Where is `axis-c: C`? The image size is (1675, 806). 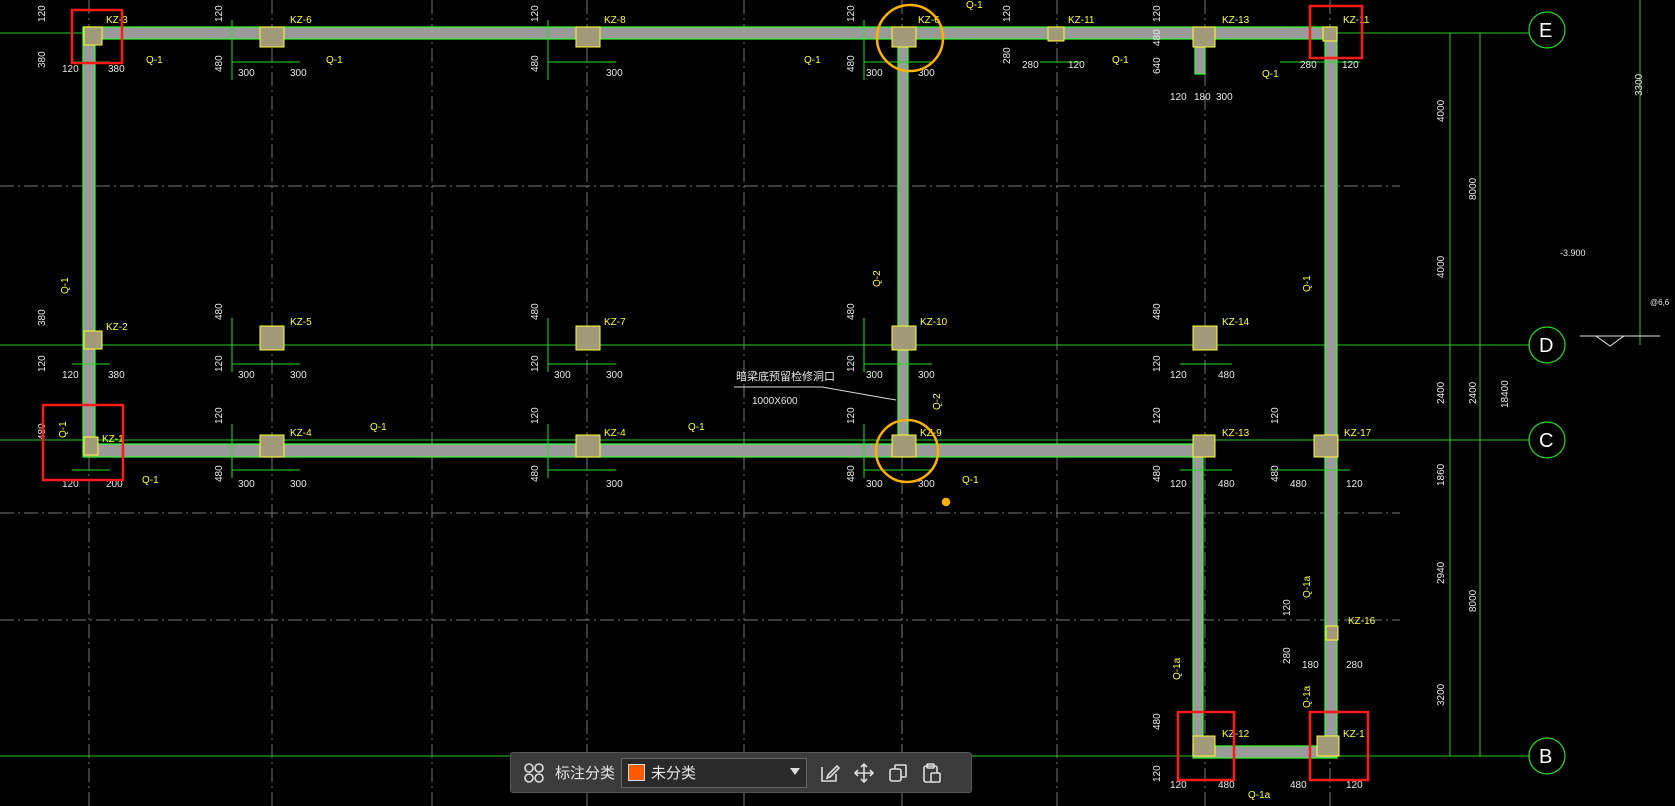 axis-c: C is located at coordinates (1546, 441).